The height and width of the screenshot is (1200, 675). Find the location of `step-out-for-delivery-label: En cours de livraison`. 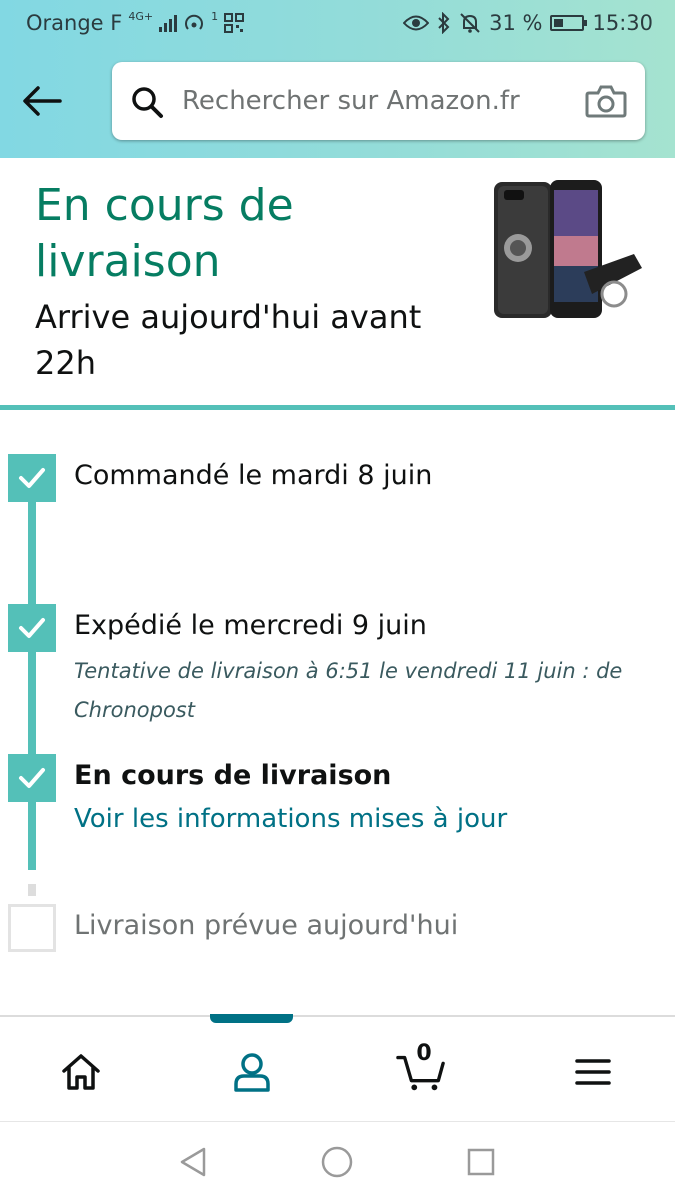

step-out-for-delivery-label: En cours de livraison is located at coordinates (233, 775).